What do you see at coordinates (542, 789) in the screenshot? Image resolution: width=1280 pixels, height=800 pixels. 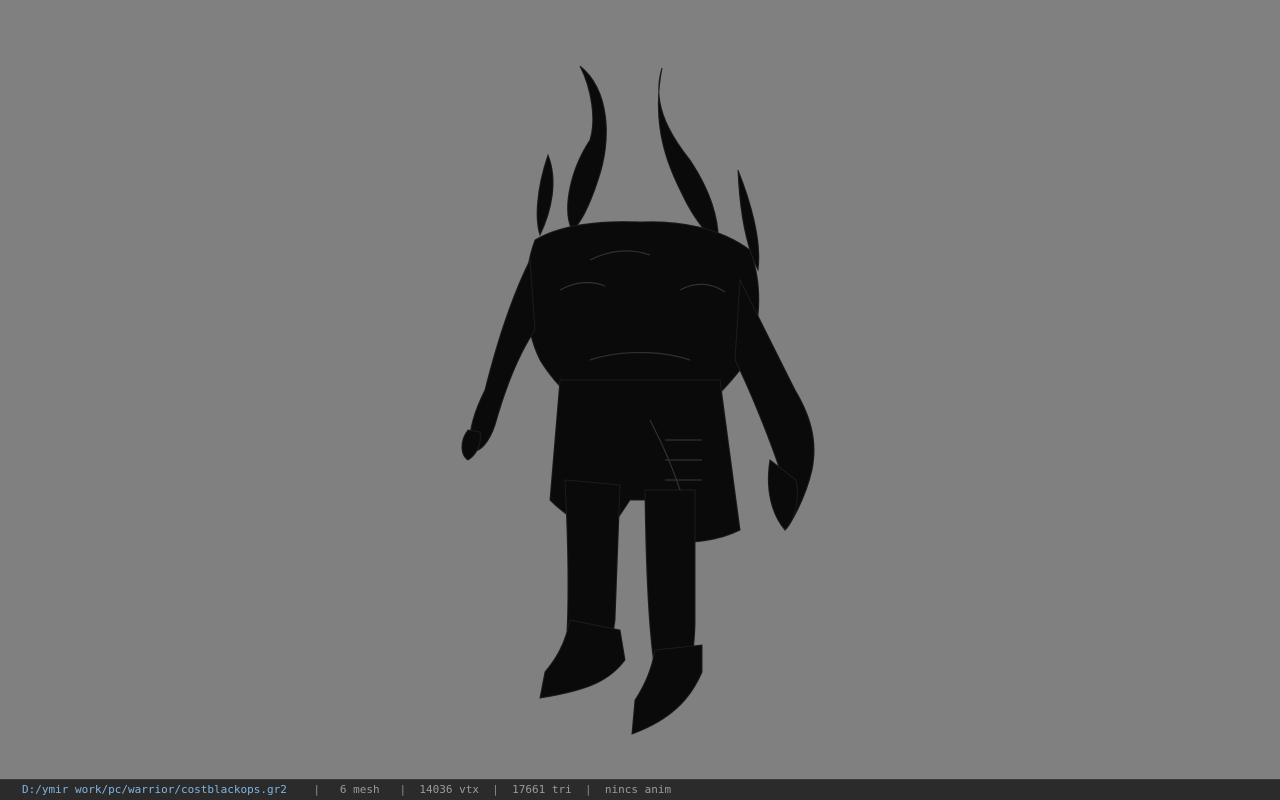 I see `triangle-count: 17661 tri` at bounding box center [542, 789].